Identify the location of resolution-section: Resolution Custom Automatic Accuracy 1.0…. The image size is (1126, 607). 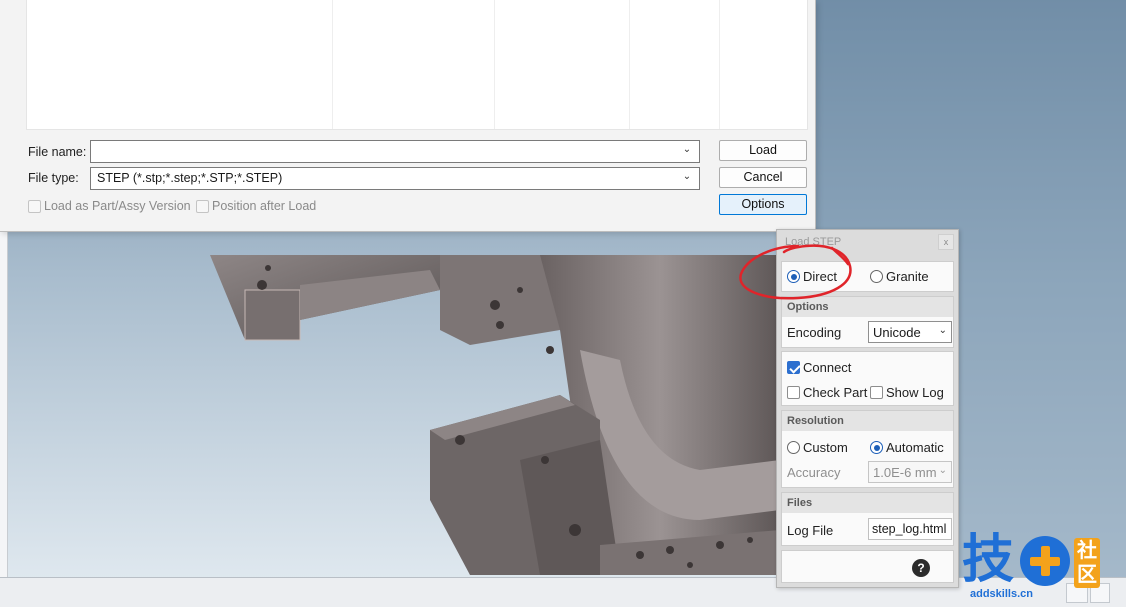
(867, 449).